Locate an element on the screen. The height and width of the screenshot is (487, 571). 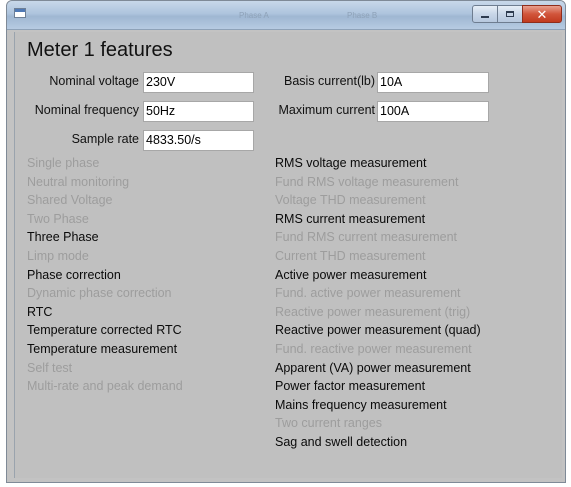
feature-item: Temperature corrected RTC is located at coordinates (104, 330).